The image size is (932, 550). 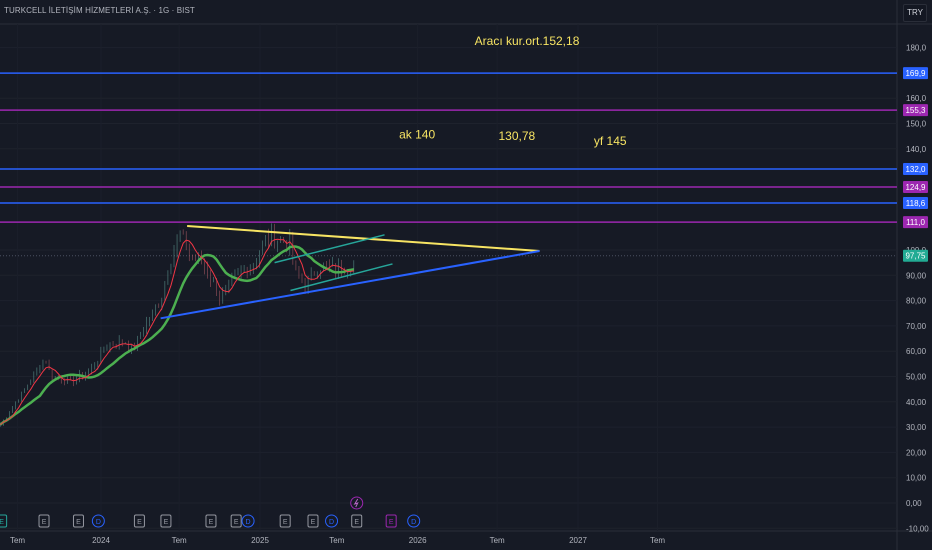 What do you see at coordinates (915, 73) in the screenshot?
I see `level-tag-label: 169,9` at bounding box center [915, 73].